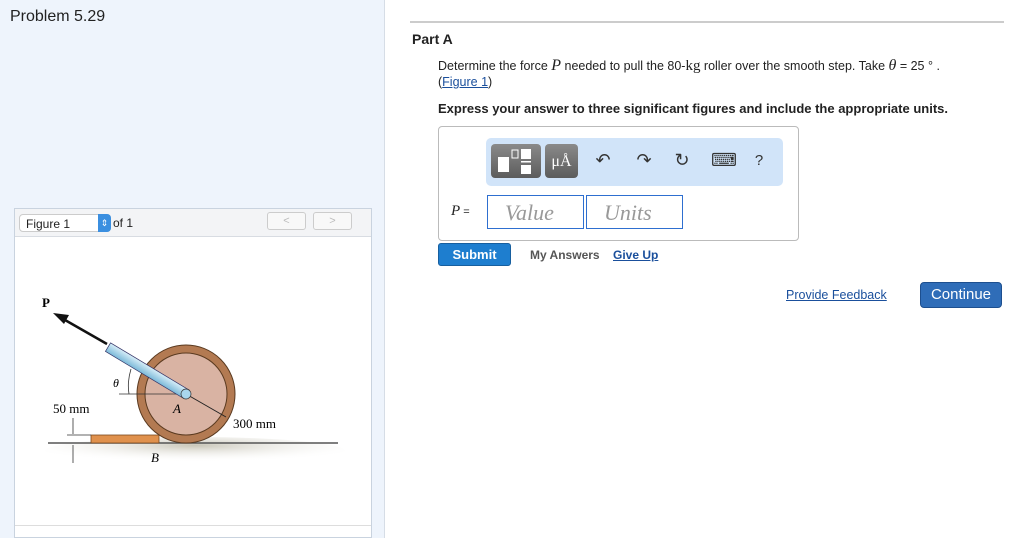 The height and width of the screenshot is (538, 1024). What do you see at coordinates (155, 457) in the screenshot?
I see `point-b-label: B` at bounding box center [155, 457].